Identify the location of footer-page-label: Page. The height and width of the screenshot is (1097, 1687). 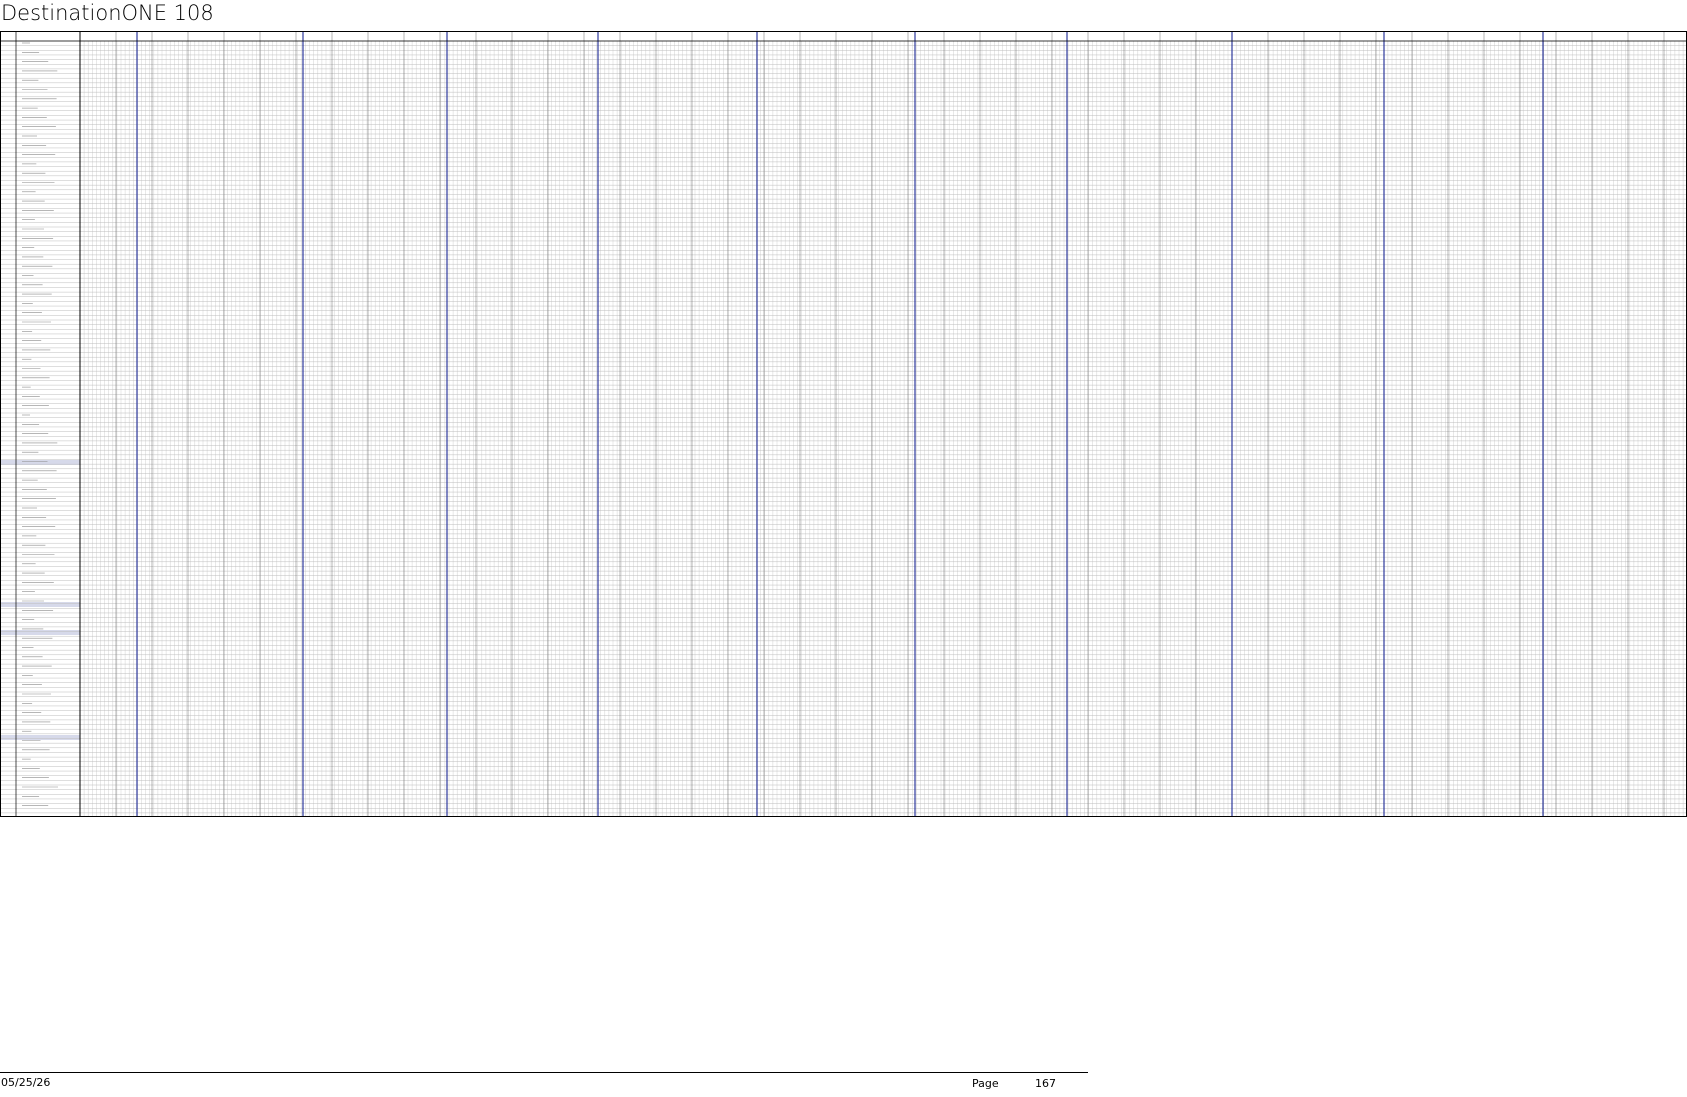
(985, 1083).